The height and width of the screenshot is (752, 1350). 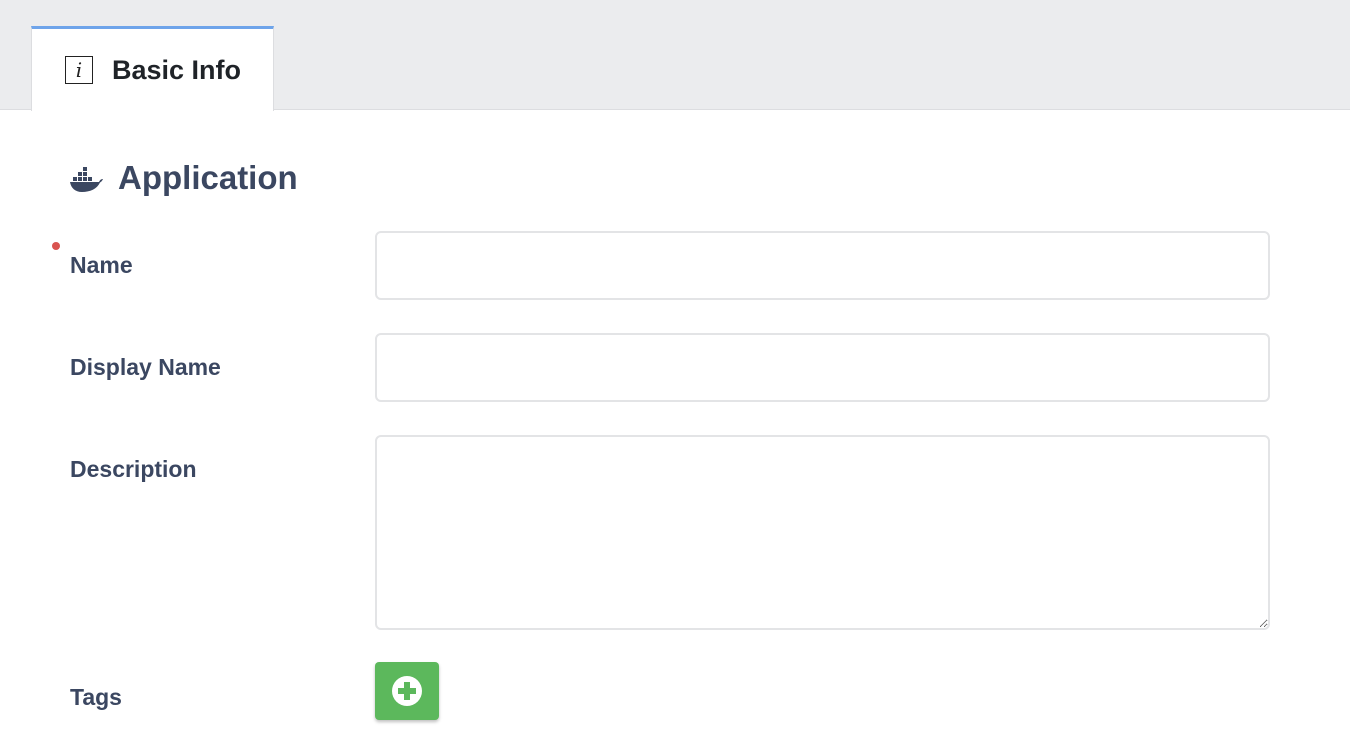 What do you see at coordinates (208, 177) in the screenshot?
I see `section-title: Application` at bounding box center [208, 177].